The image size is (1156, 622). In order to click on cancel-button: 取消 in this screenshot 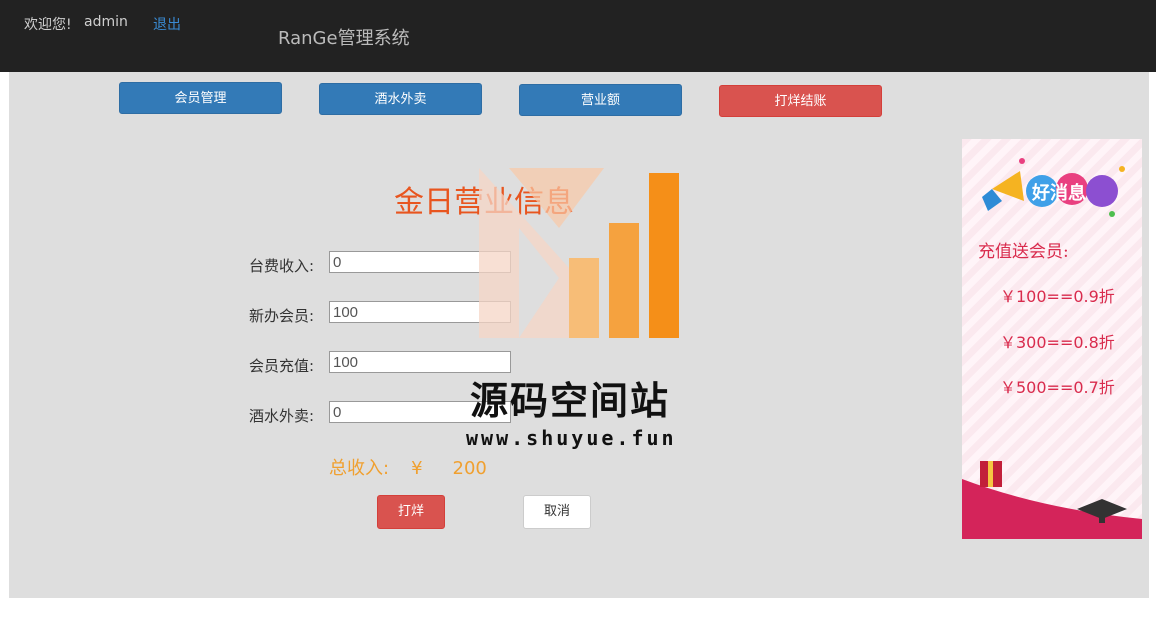, I will do `click(557, 512)`.